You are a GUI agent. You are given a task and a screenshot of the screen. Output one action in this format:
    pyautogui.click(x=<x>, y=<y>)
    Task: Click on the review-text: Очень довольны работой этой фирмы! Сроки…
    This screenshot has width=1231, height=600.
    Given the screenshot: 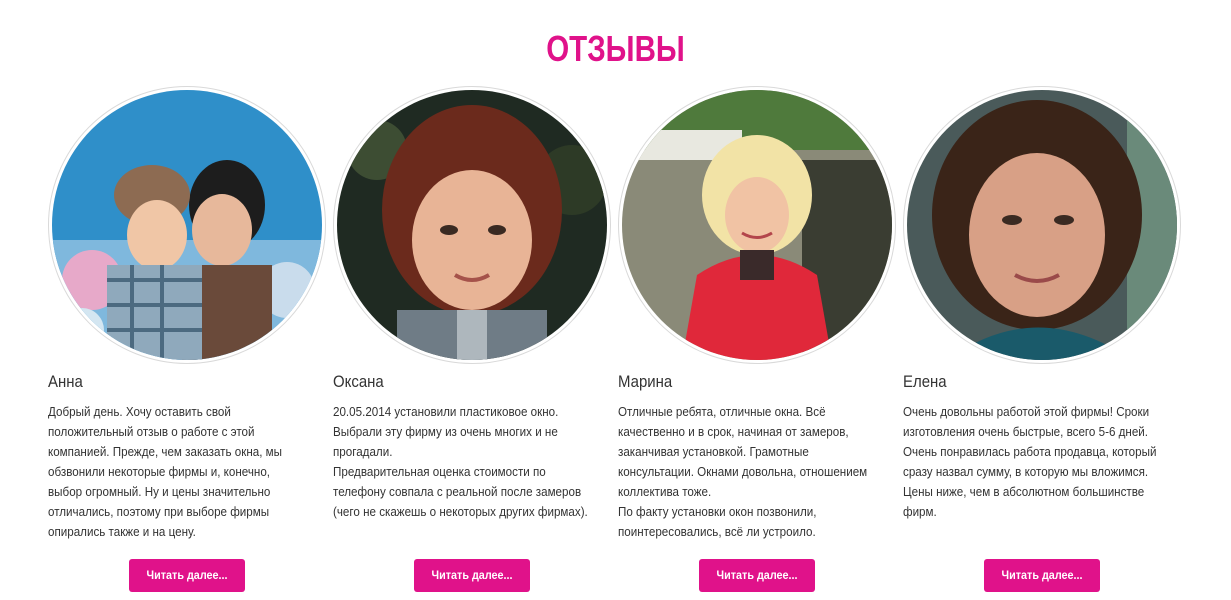 What is the action you would take?
    pyautogui.click(x=1030, y=462)
    